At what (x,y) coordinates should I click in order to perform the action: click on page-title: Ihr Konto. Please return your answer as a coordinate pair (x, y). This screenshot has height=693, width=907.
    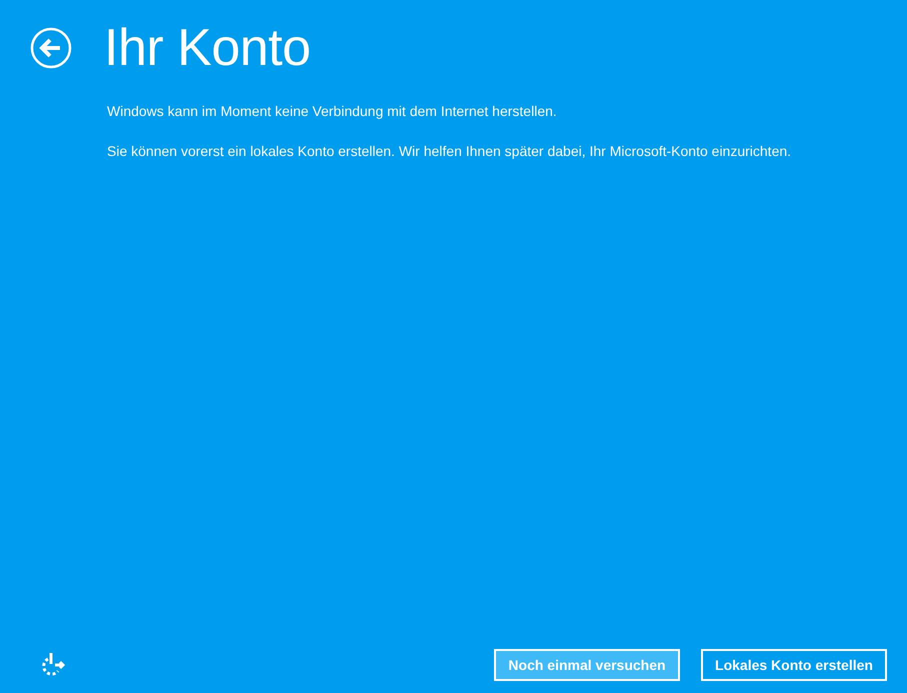
    Looking at the image, I should click on (207, 48).